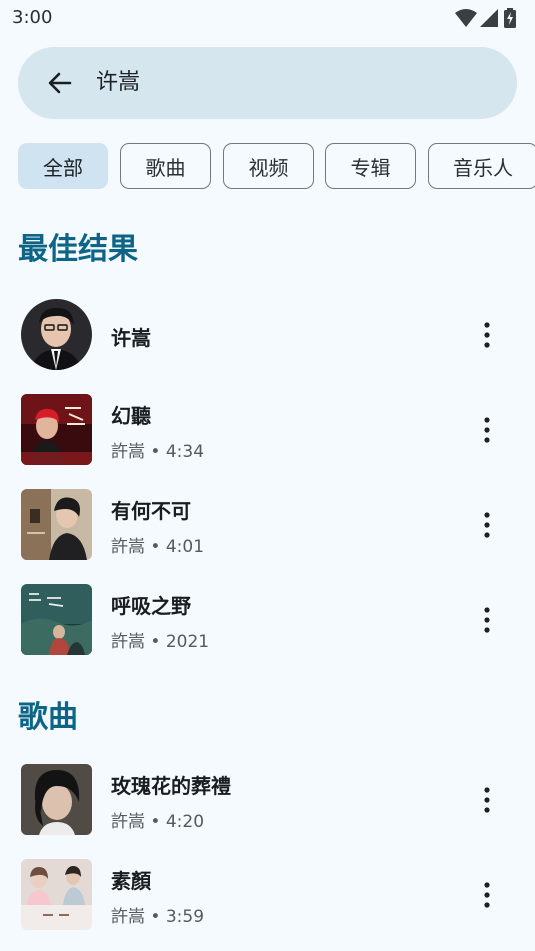 This screenshot has width=535, height=951. Describe the element at coordinates (489, 18) in the screenshot. I see `signal-icon` at that location.